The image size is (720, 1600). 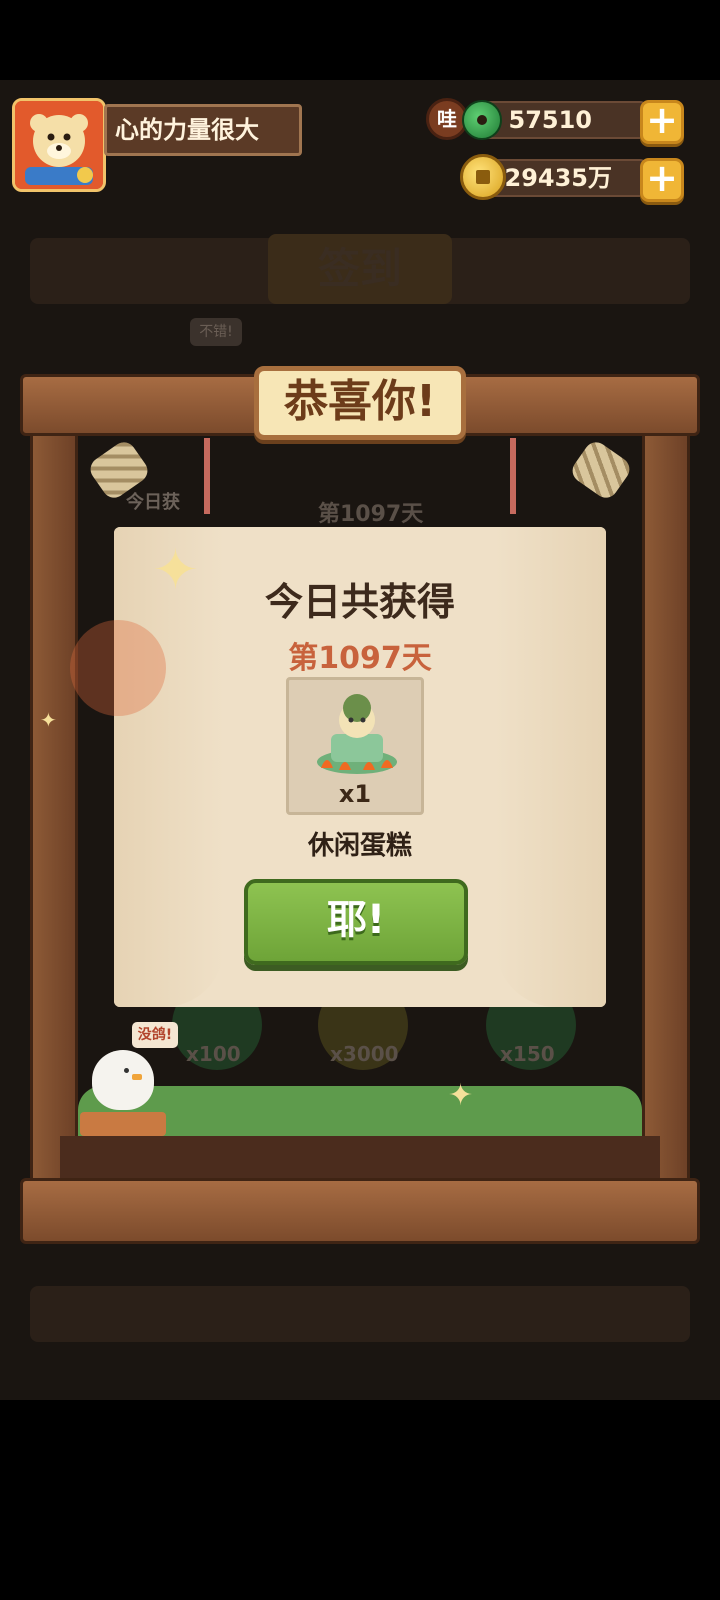 I want to click on item-name: 休闲蛋糕, so click(x=359, y=846).